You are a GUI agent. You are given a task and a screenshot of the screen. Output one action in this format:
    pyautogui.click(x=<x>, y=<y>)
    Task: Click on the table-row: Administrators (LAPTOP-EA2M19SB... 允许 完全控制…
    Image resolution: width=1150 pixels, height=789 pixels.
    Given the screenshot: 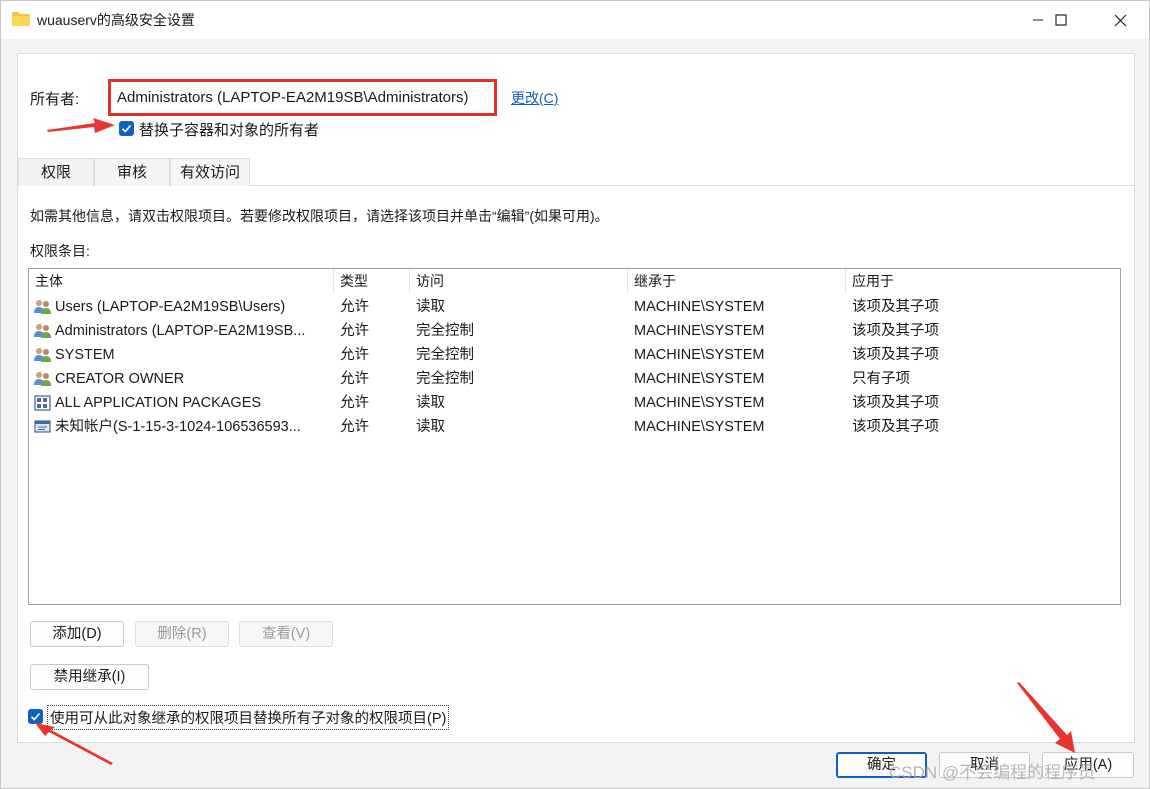 What is the action you would take?
    pyautogui.click(x=574, y=331)
    